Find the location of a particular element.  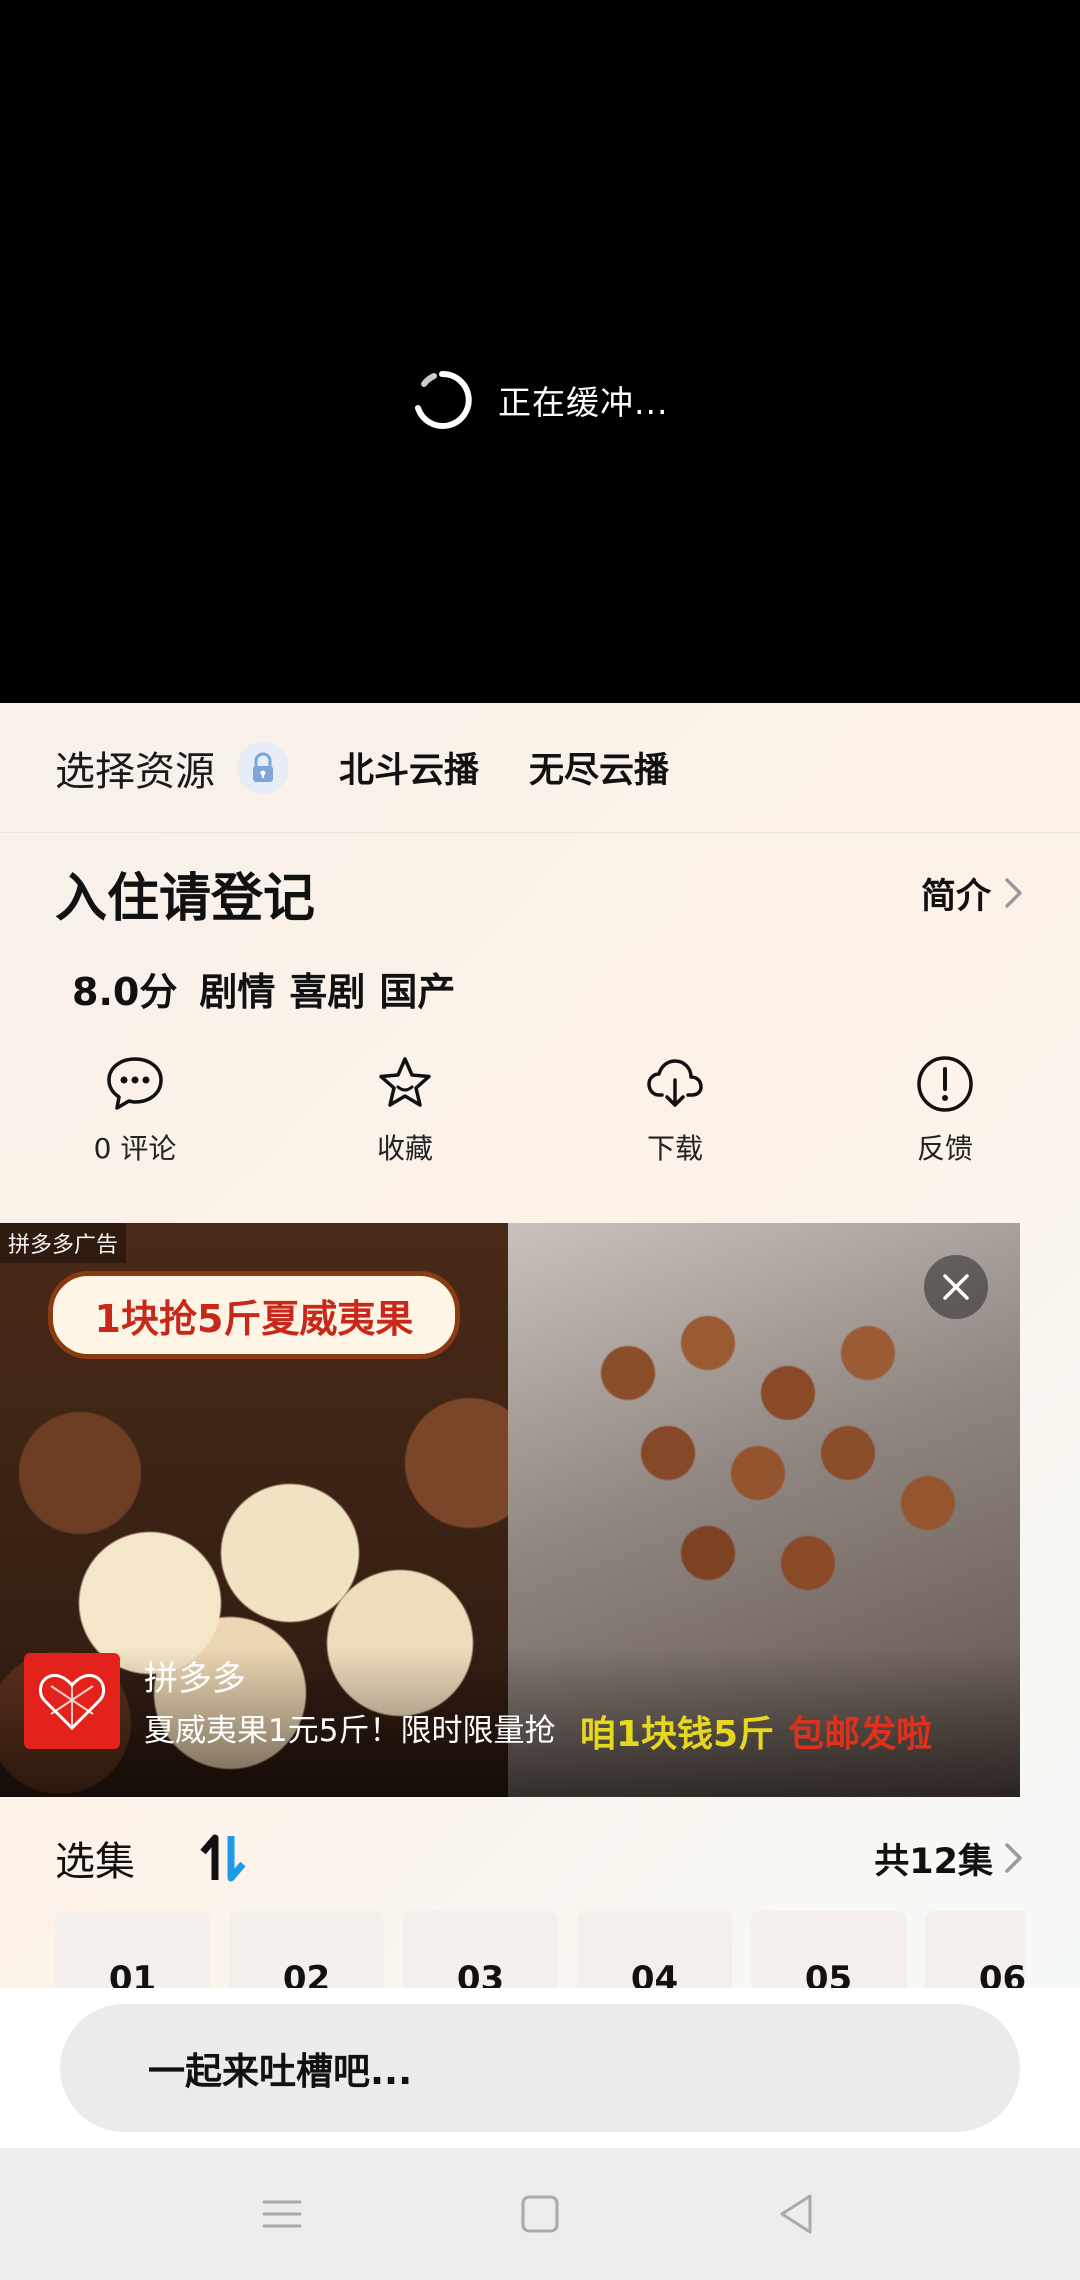

back-icon is located at coordinates (796, 2214).